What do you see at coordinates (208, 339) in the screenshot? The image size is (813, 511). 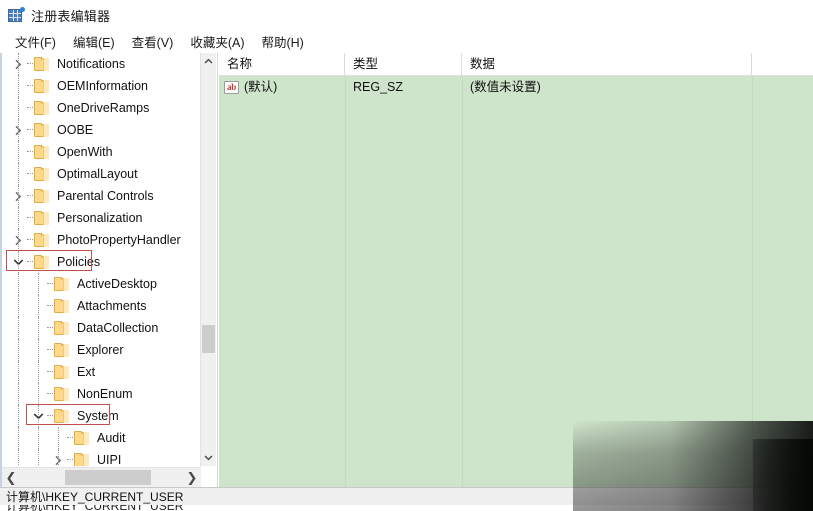 I see `tree-scroll-thumb` at bounding box center [208, 339].